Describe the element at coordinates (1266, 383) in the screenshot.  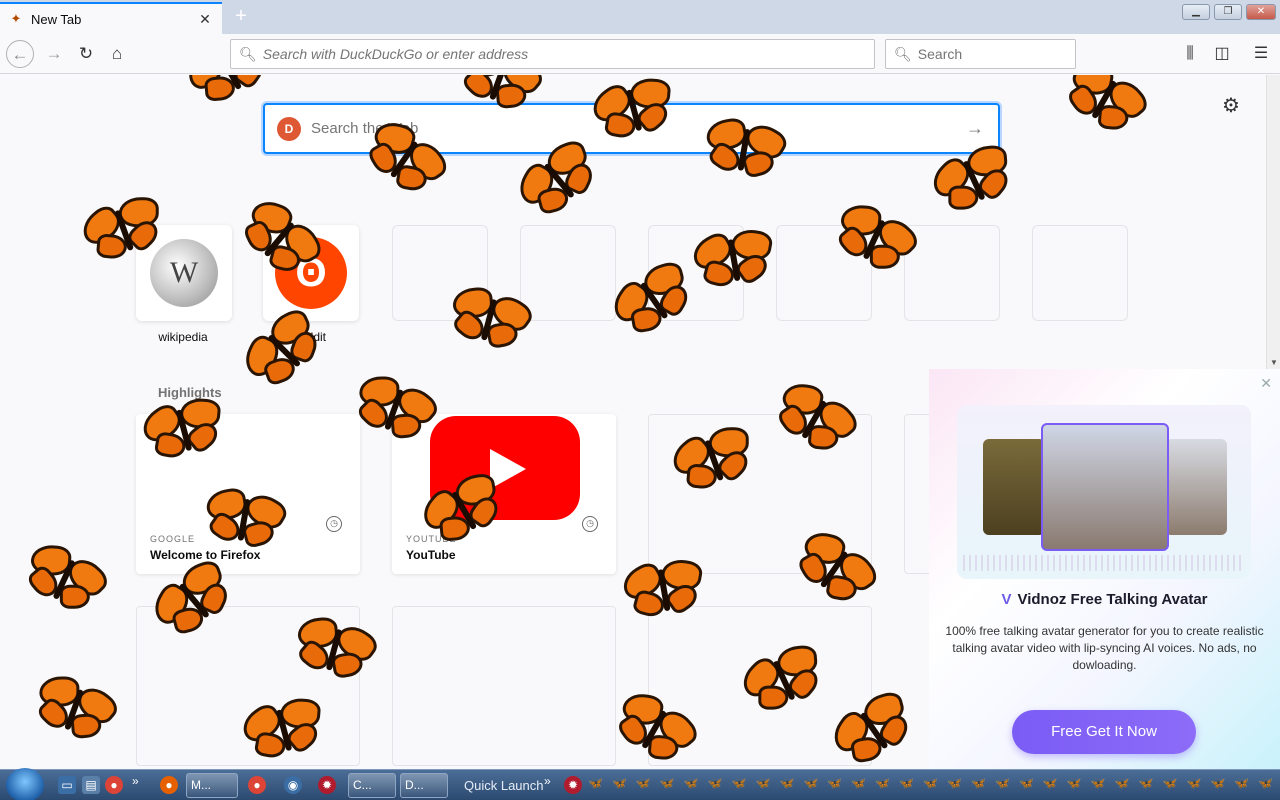
I see `close-icon: ✕` at that location.